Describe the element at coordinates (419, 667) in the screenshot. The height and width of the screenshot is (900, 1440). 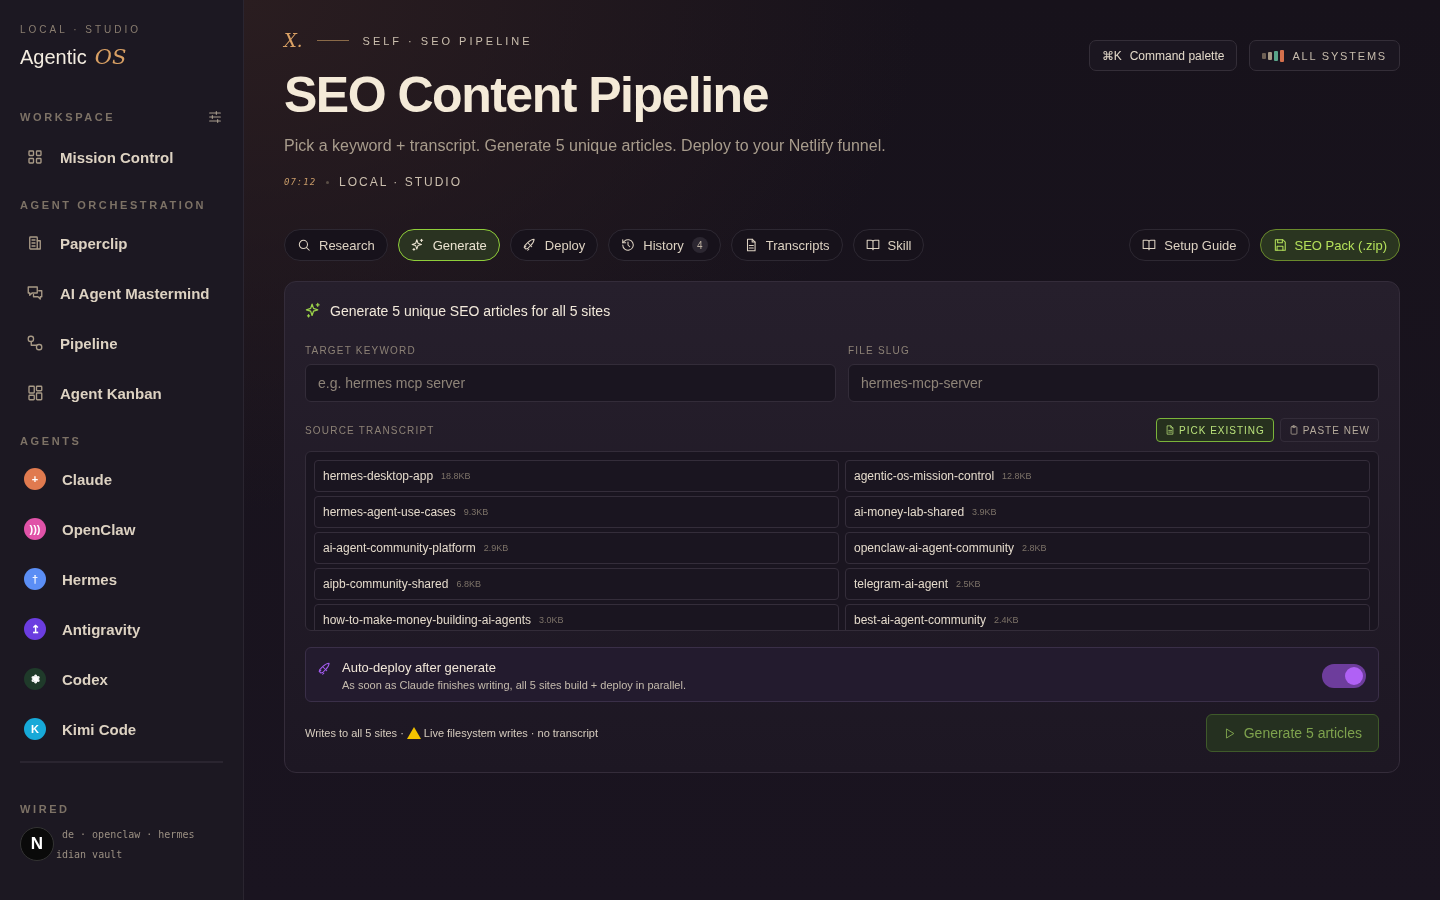
I see `option-title: Auto-deploy after generate` at that location.